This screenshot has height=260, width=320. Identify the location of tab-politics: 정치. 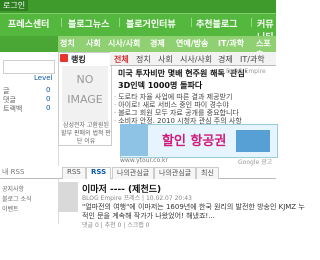
(143, 59).